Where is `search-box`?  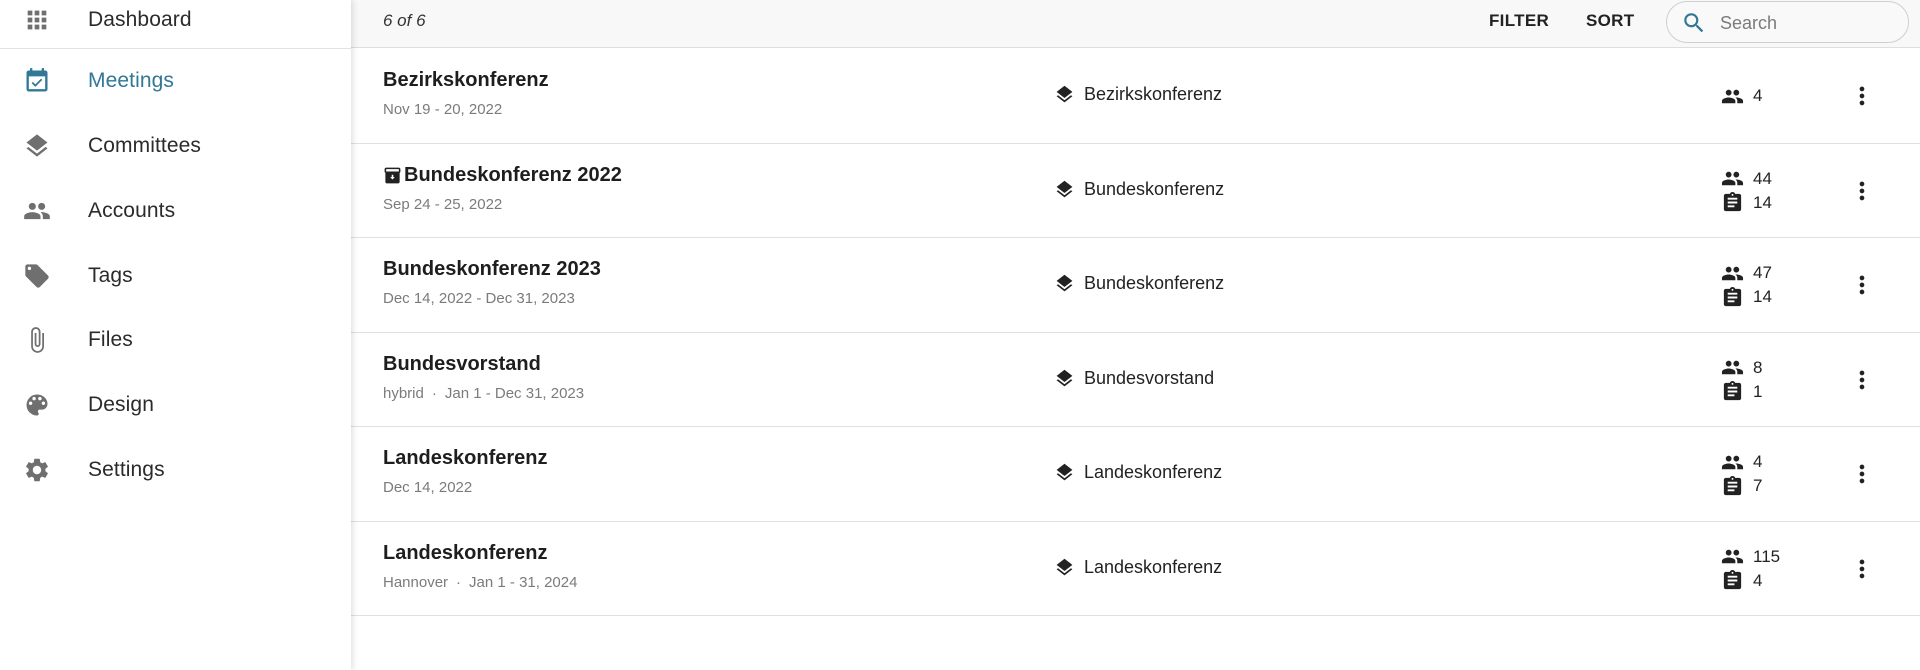
search-box is located at coordinates (1787, 22).